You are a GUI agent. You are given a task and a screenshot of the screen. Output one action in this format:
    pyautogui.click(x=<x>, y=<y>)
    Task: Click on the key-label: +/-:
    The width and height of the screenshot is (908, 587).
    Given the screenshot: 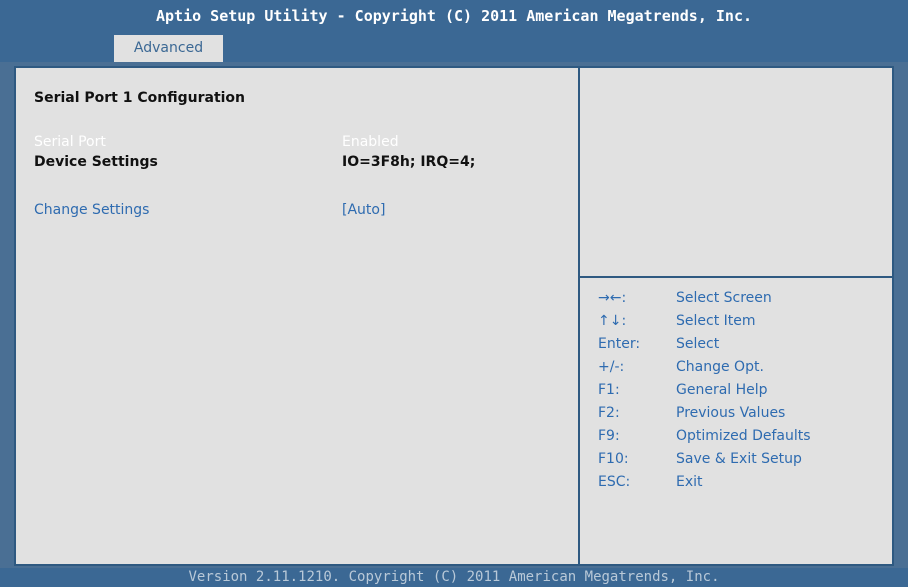 What is the action you would take?
    pyautogui.click(x=611, y=367)
    